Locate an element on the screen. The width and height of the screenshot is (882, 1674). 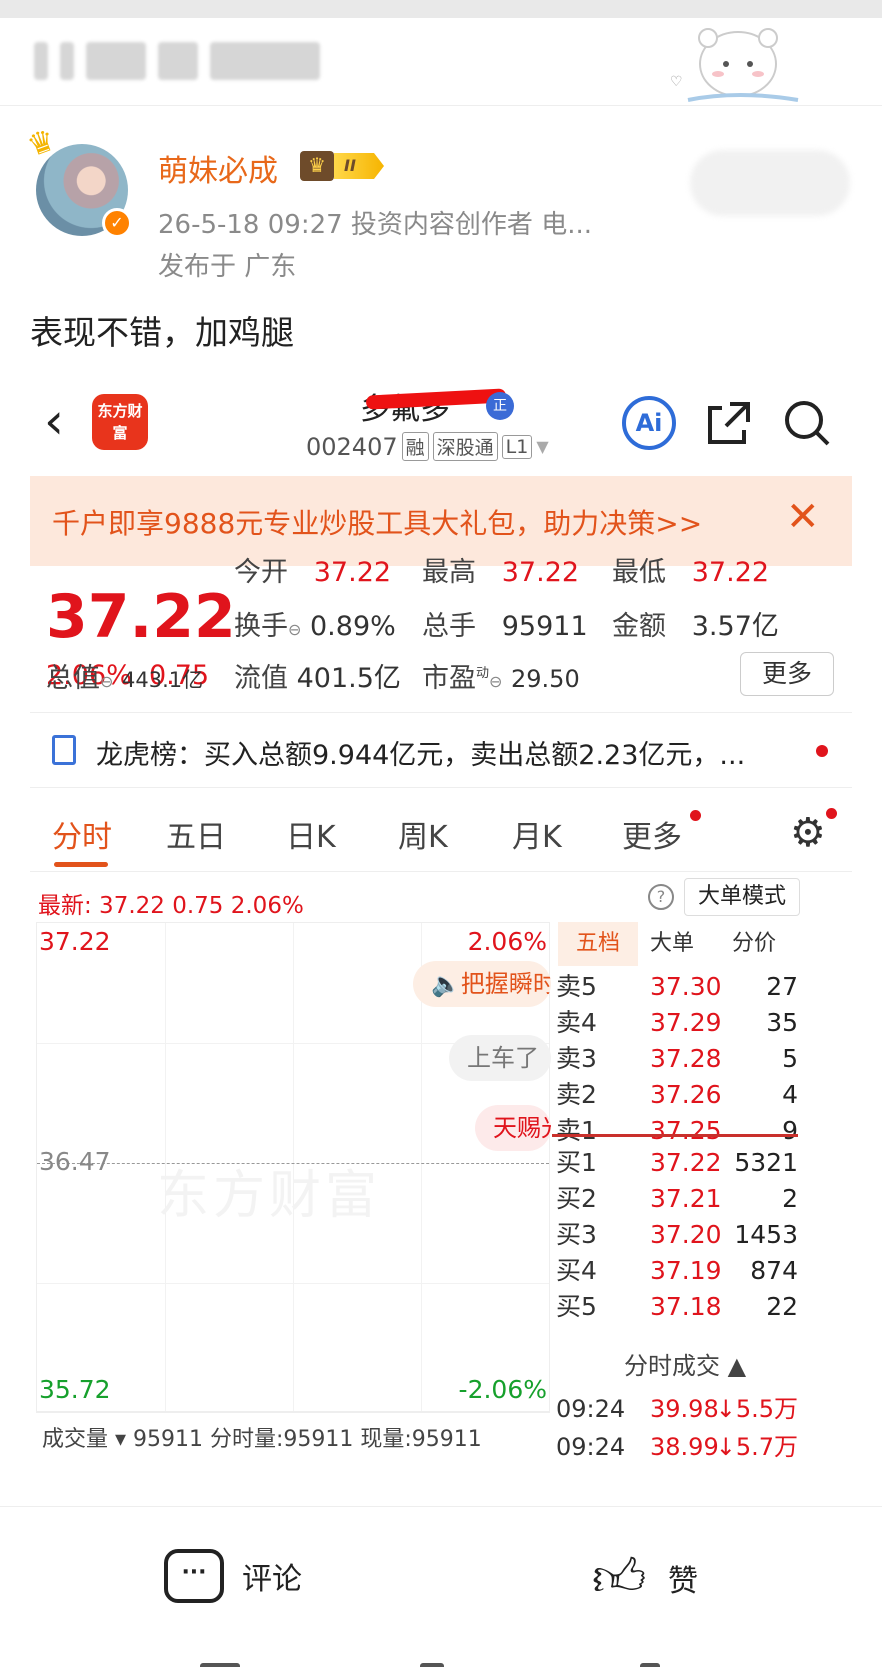
comment-button: ··· 评论 is located at coordinates (233, 1576).